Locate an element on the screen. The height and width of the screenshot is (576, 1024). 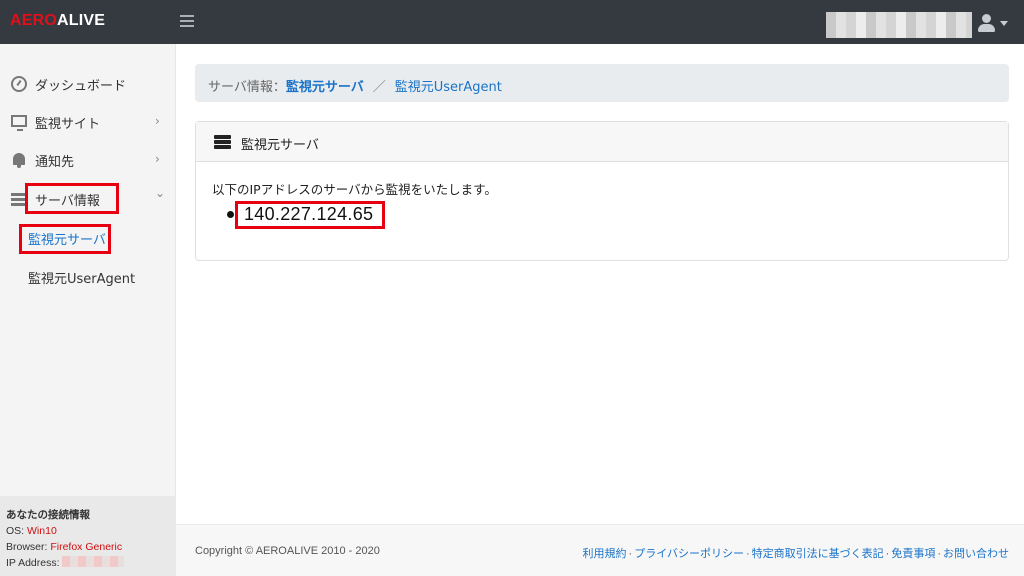
card-title: 監視元サーバ is located at coordinates (280, 145).